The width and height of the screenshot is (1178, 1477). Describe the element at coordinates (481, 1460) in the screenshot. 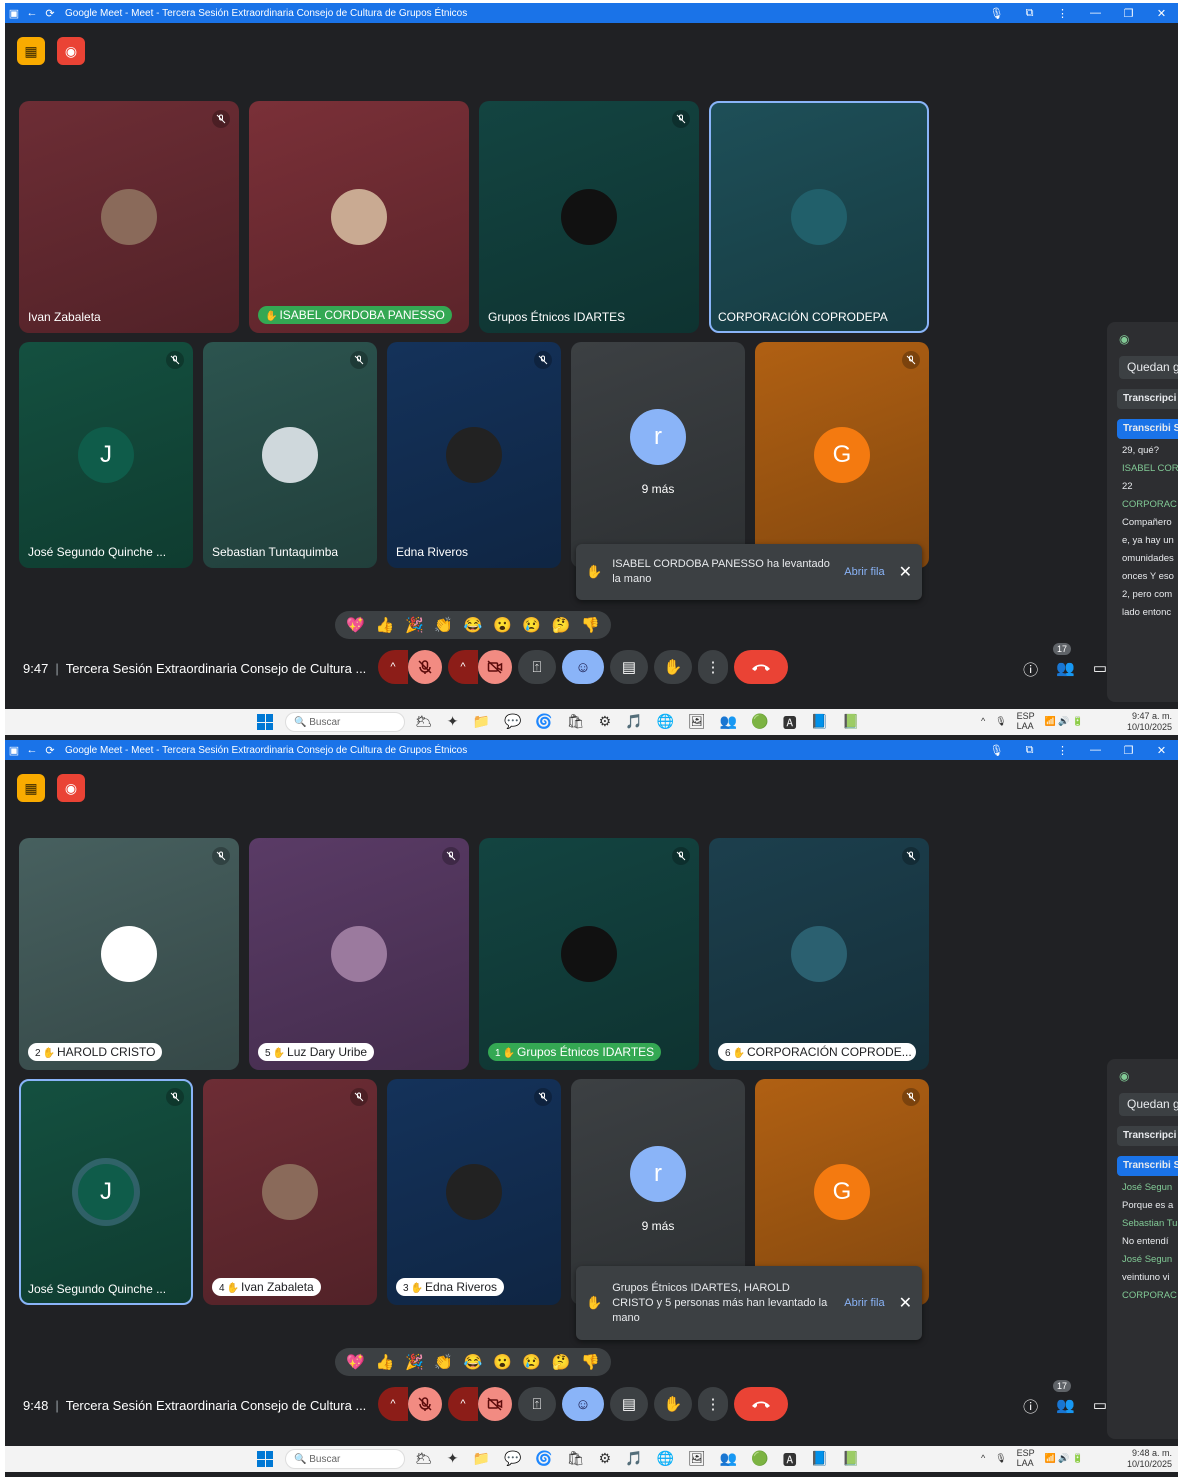

I see `file-explorer-icon: 📁` at that location.